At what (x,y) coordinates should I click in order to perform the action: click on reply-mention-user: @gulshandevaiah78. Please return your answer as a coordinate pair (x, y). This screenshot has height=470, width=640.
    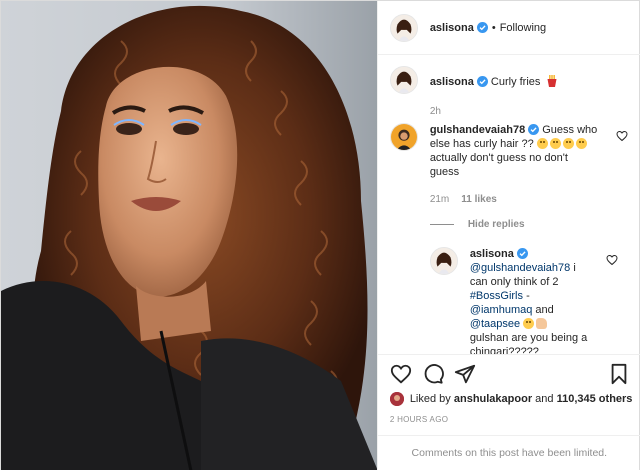
    Looking at the image, I should click on (520, 268).